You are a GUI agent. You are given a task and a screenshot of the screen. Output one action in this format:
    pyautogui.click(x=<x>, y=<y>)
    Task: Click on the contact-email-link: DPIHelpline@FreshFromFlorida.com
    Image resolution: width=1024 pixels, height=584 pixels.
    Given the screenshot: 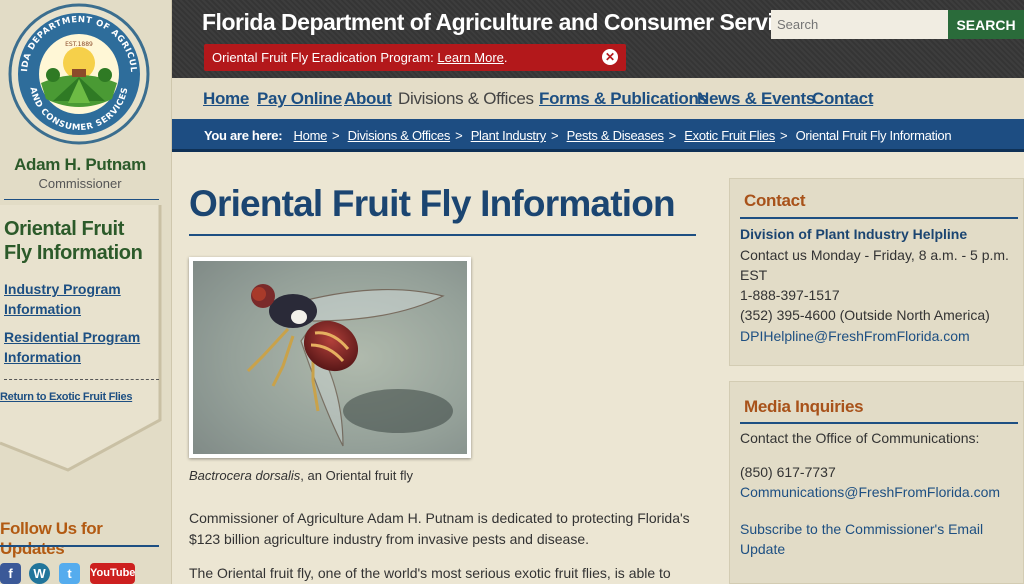 What is the action you would take?
    pyautogui.click(x=855, y=336)
    